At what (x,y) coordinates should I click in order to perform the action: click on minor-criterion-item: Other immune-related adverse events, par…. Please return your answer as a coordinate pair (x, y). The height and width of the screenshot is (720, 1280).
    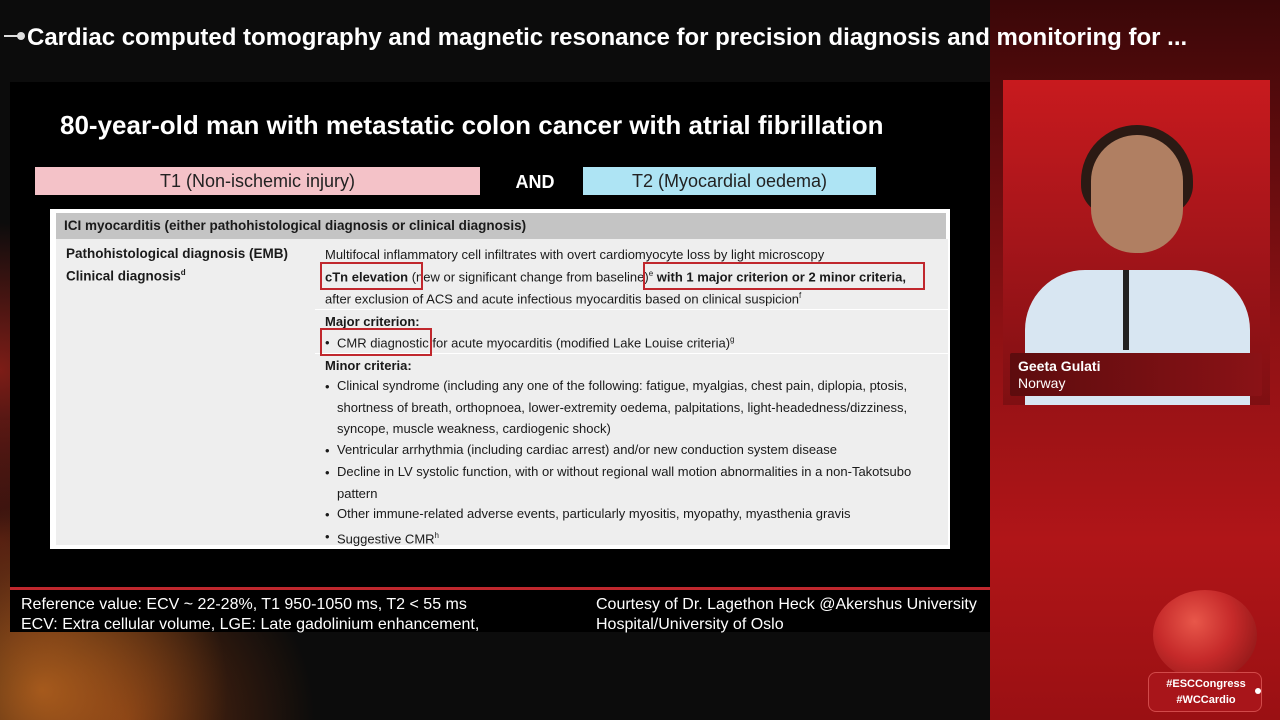
    Looking at the image, I should click on (594, 513).